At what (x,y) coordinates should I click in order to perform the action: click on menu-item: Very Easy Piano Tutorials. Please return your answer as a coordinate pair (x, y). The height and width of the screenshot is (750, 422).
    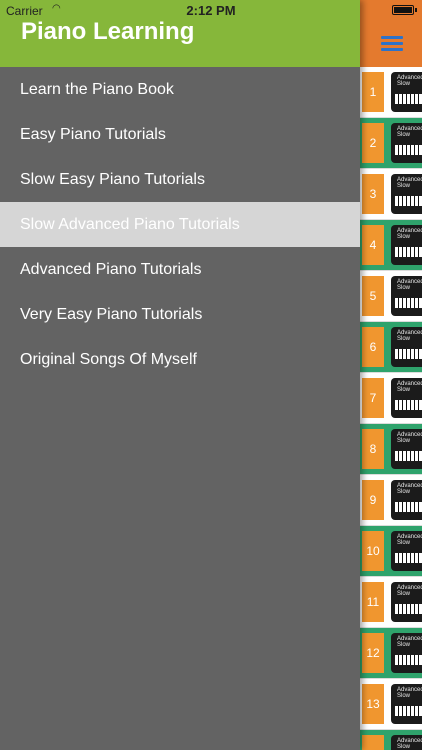
    Looking at the image, I should click on (180, 314).